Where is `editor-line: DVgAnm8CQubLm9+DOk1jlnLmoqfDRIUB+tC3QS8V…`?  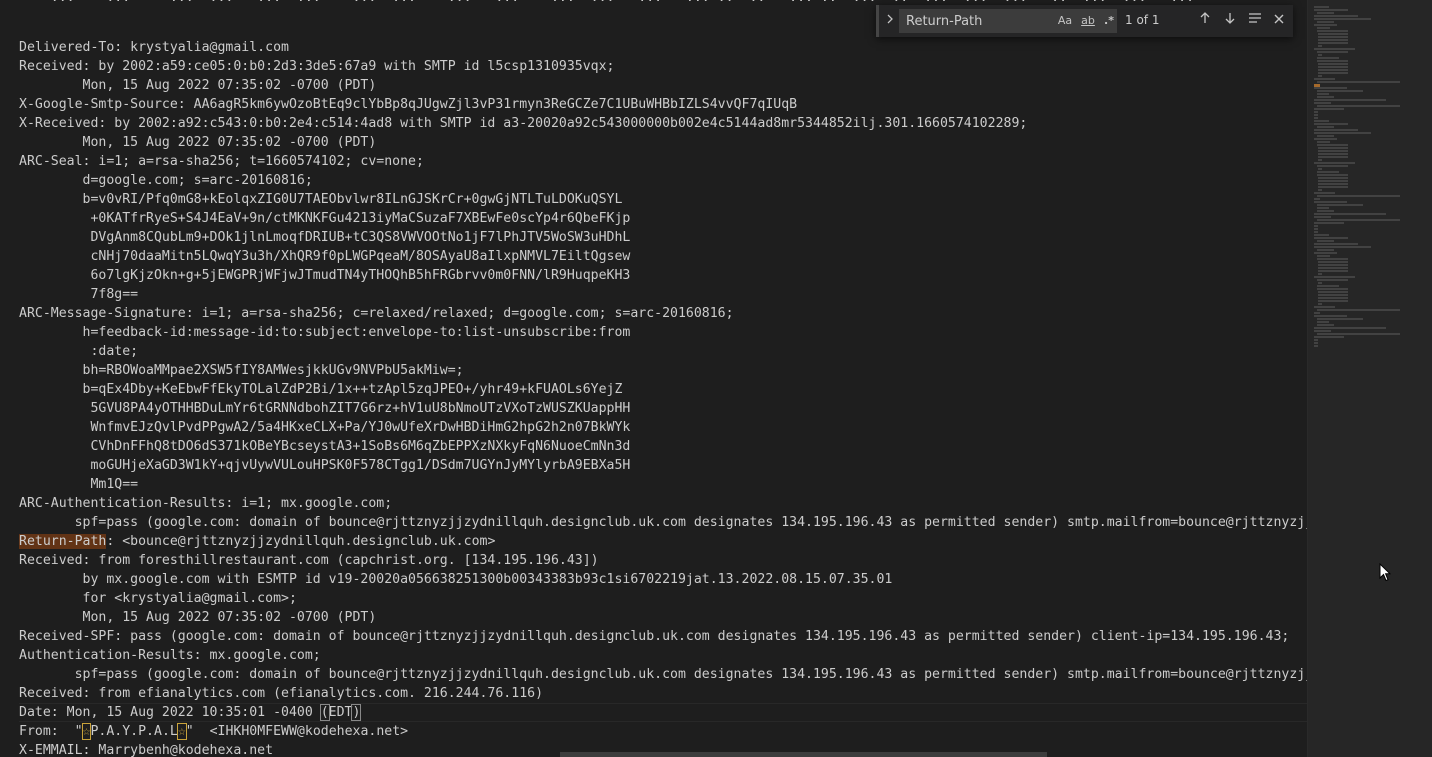
editor-line: DVgAnm8CQubLm9+DOk1jlnLmoqfDRIUB+tC3QS8V… is located at coordinates (663, 237).